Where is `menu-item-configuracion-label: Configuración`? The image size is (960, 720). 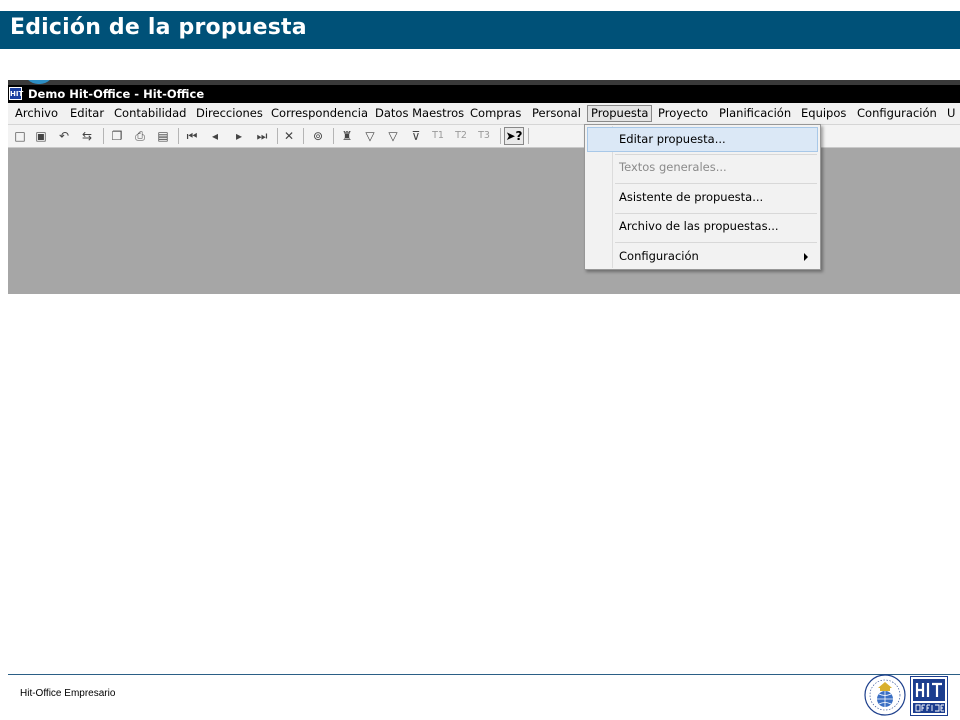
menu-item-configuracion-label: Configuración is located at coordinates (659, 256).